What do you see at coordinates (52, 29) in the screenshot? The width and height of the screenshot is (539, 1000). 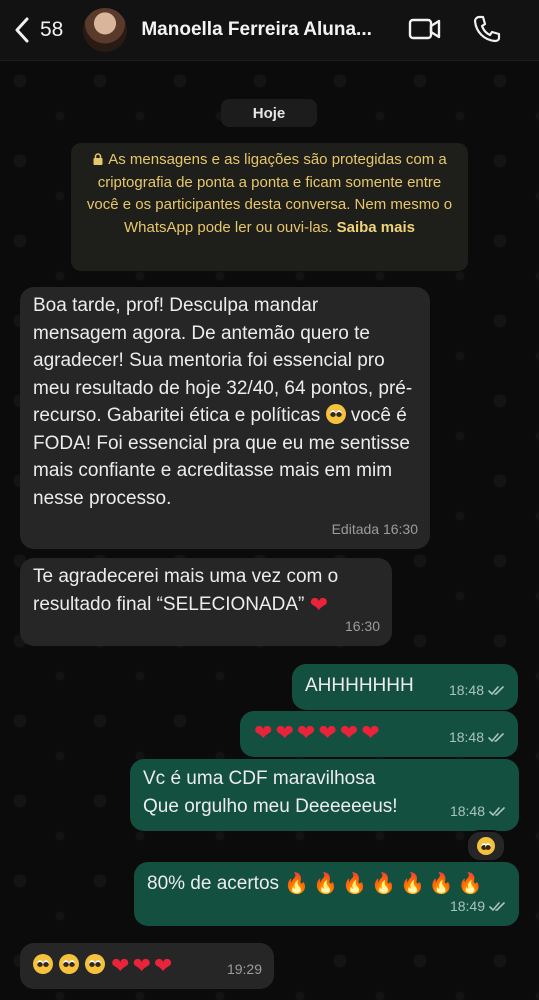 I see `unread-count: 58` at bounding box center [52, 29].